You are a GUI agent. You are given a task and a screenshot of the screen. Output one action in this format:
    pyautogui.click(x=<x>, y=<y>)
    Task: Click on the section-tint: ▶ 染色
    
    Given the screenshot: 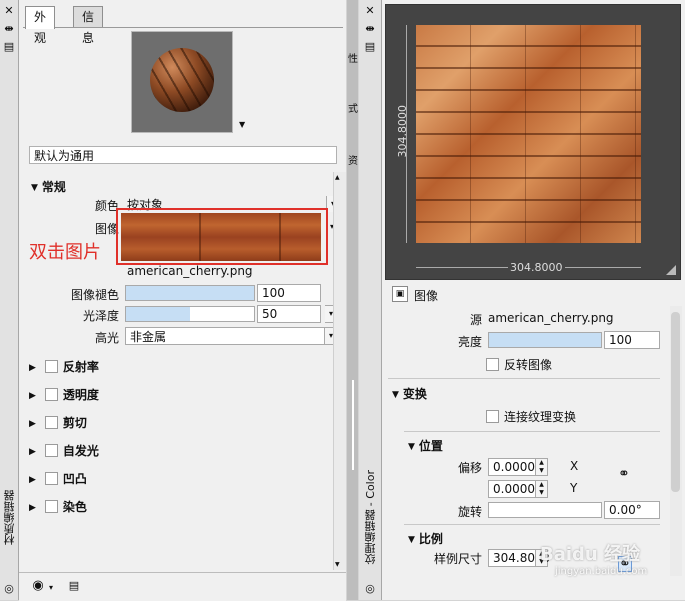 What is the action you would take?
    pyautogui.click(x=58, y=506)
    